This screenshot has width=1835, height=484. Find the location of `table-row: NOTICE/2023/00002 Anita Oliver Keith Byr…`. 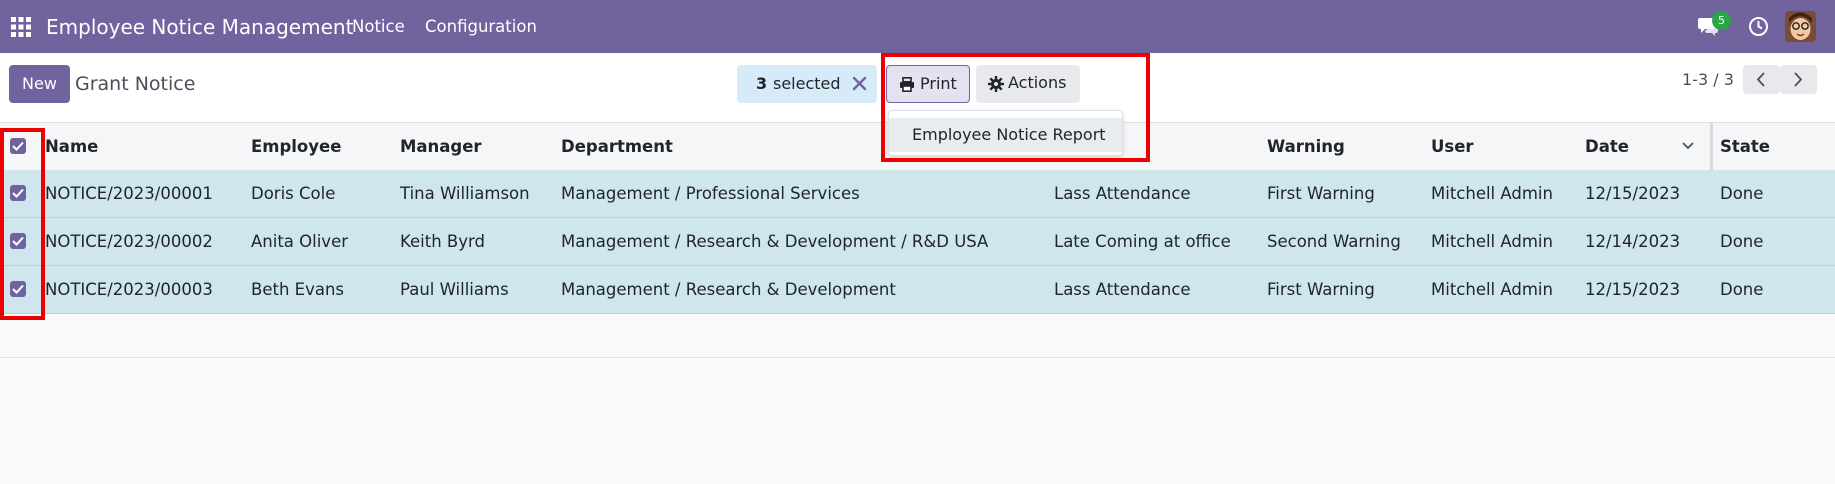

table-row: NOTICE/2023/00002 Anita Oliver Keith Byr… is located at coordinates (917, 242).